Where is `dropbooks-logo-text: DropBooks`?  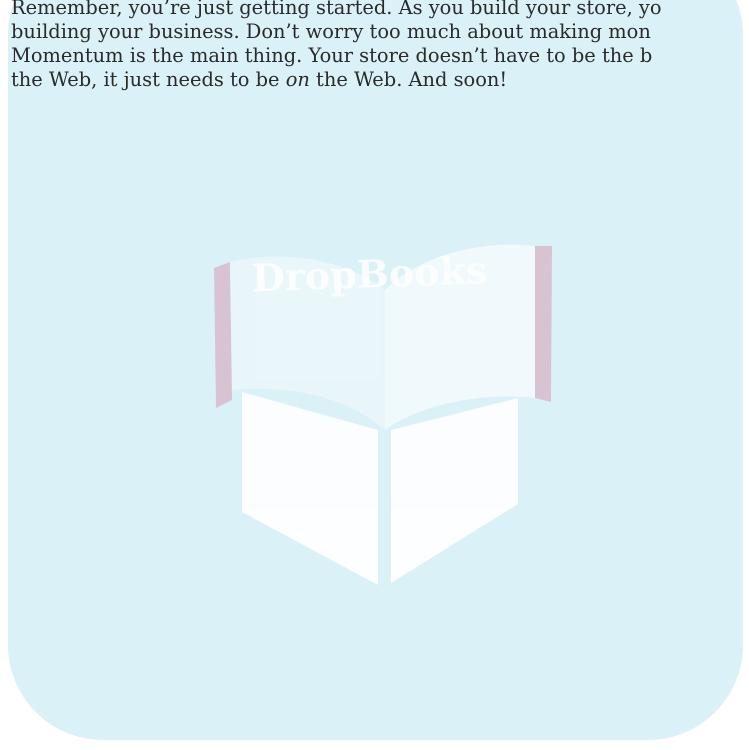
dropbooks-logo-text: DropBooks is located at coordinates (369, 273).